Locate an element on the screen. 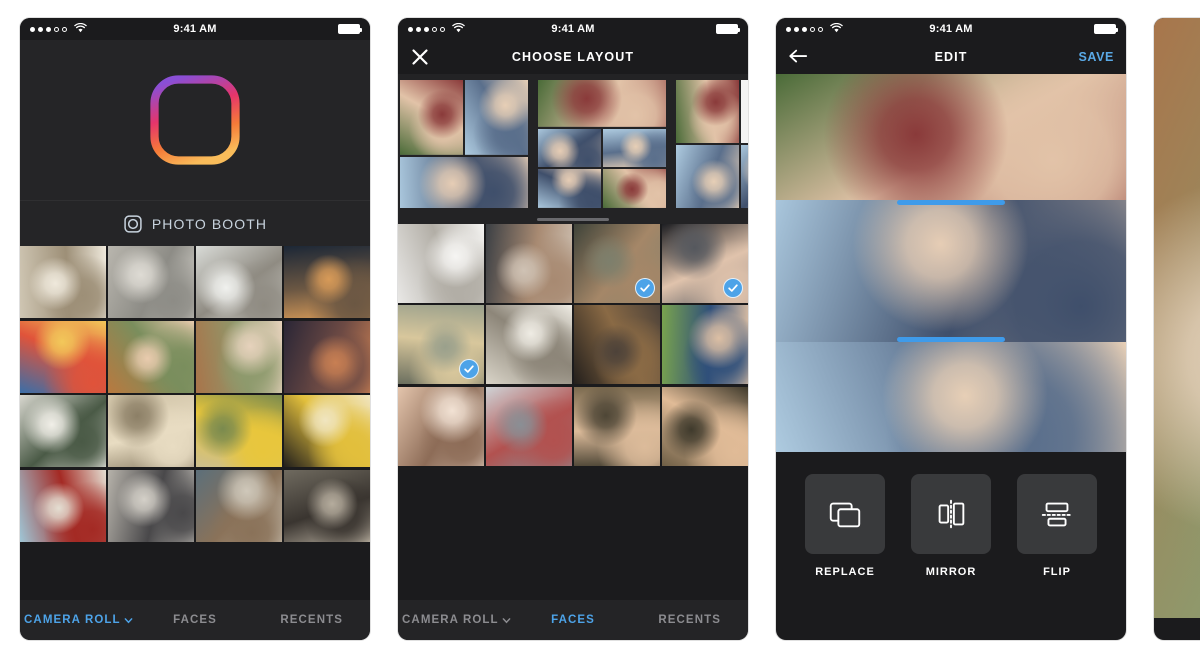  photo-booth-button: PHOTO BOOTH is located at coordinates (195, 223).